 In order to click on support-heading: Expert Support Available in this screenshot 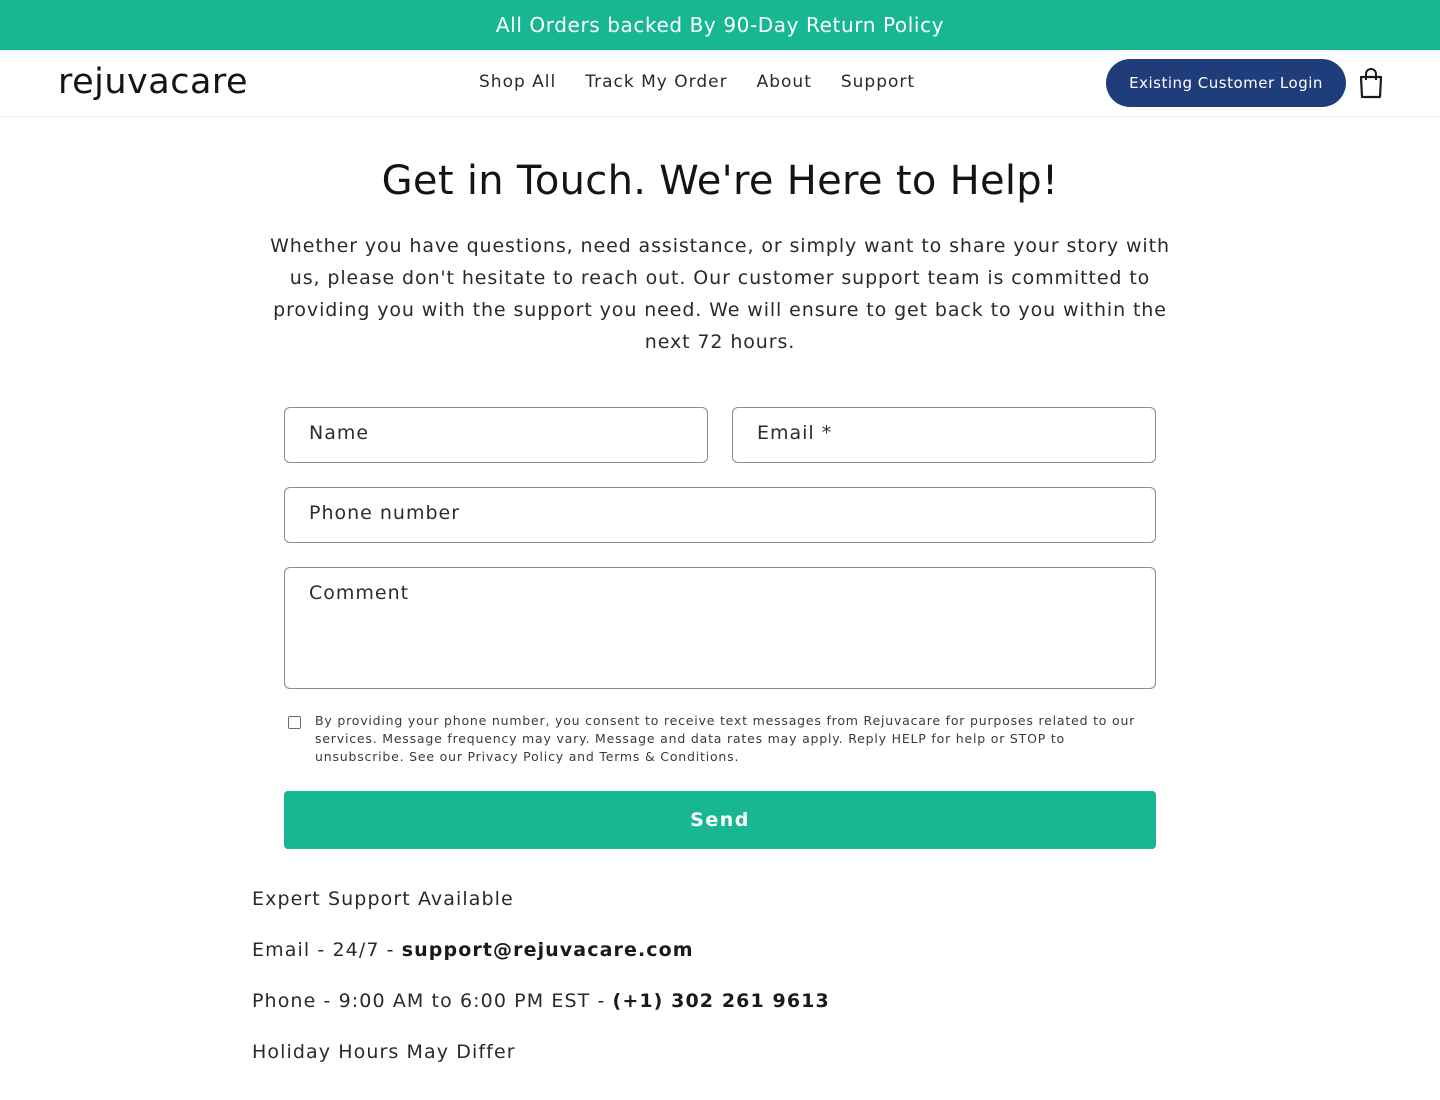, I will do `click(383, 899)`.